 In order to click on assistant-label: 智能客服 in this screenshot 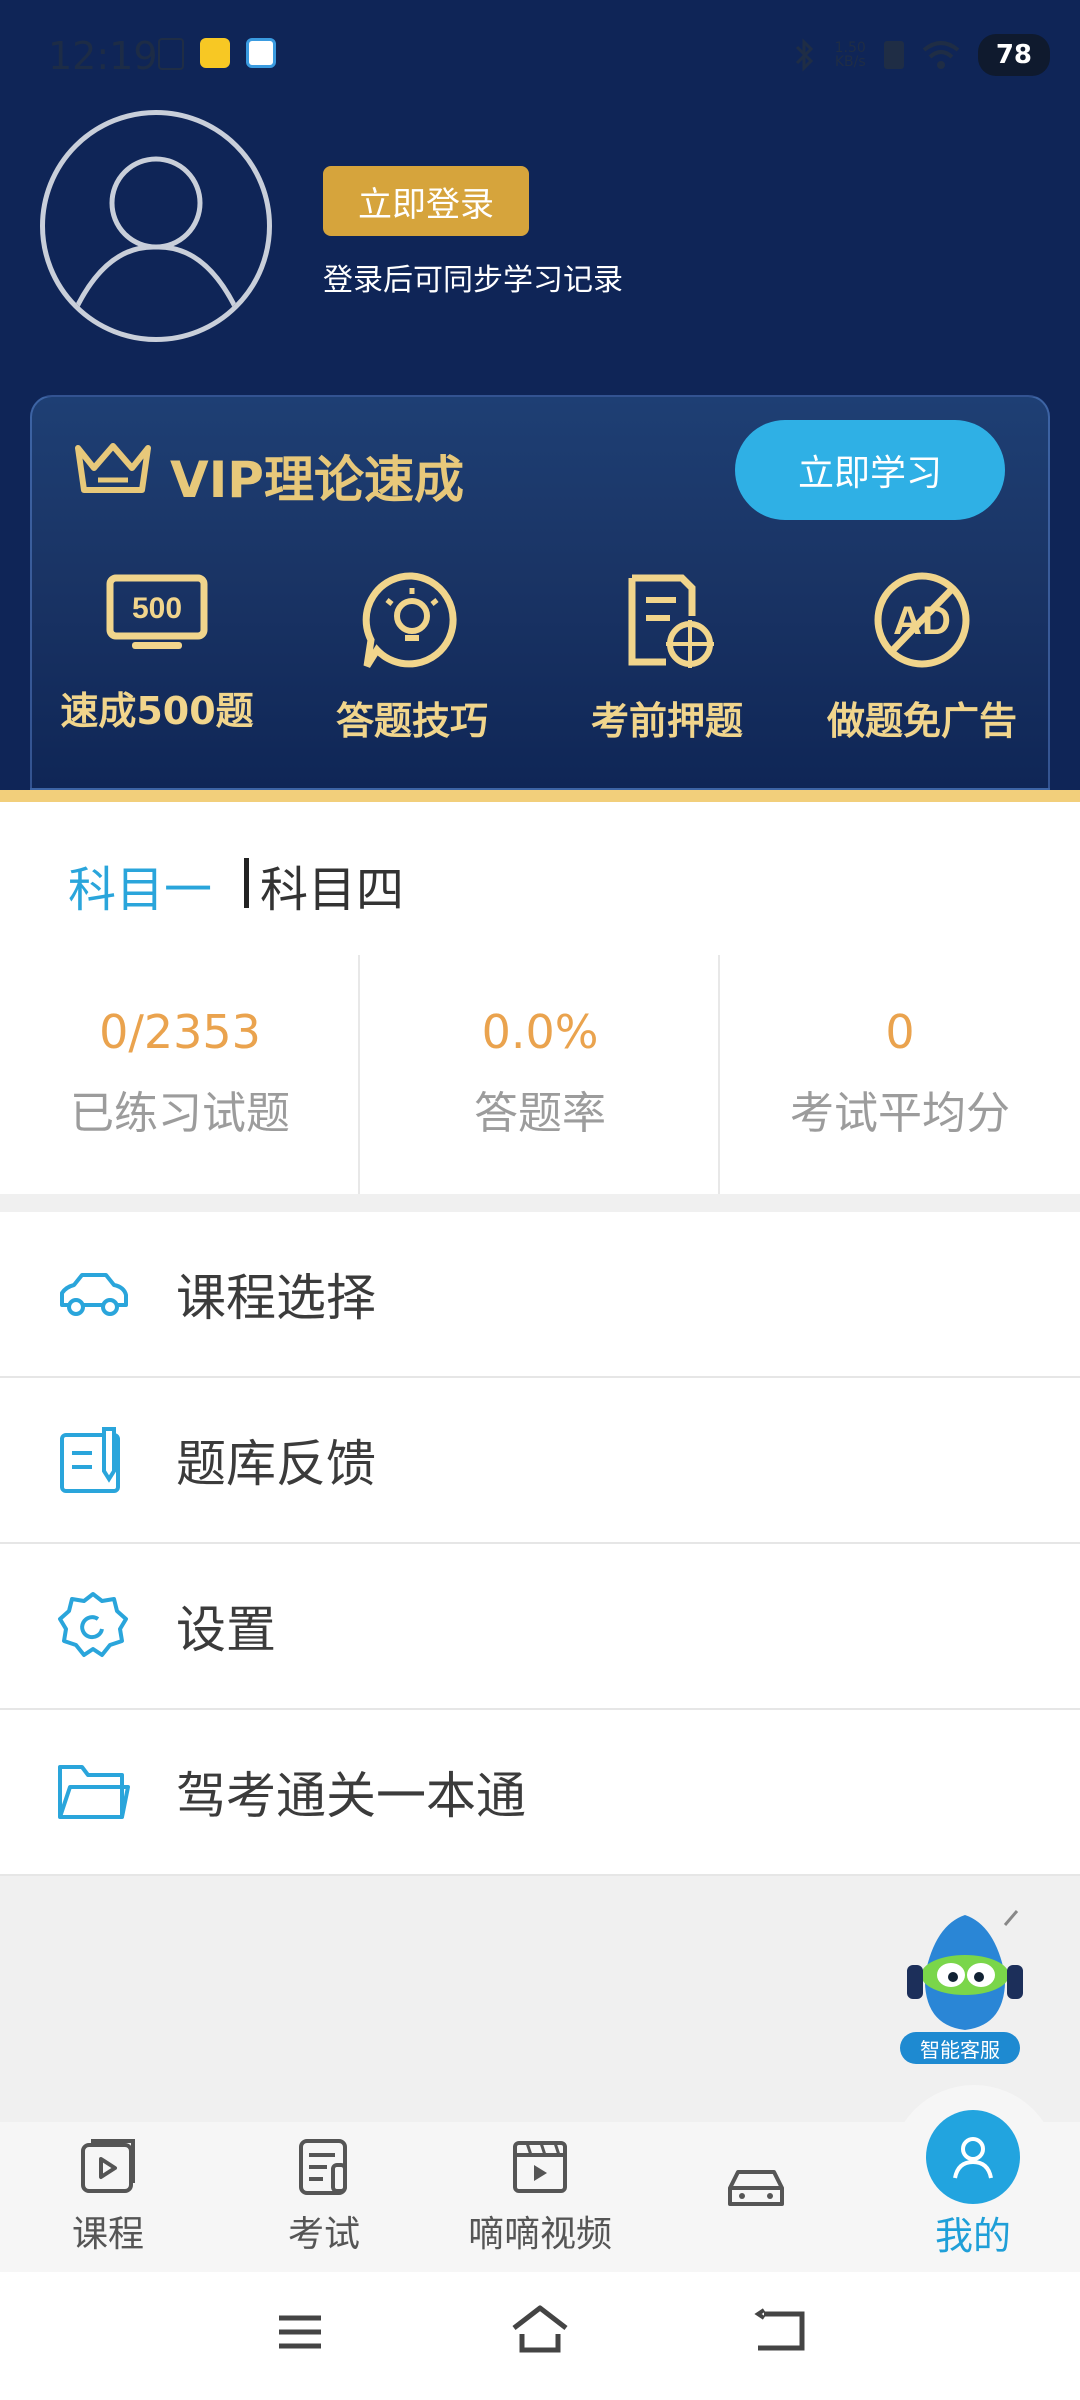, I will do `click(960, 2048)`.